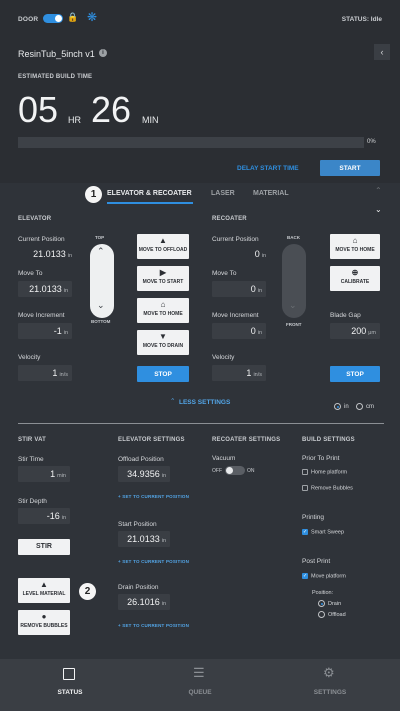 The image size is (400, 711). Describe the element at coordinates (323, 593) in the screenshot. I see `position-label: Position:` at that location.